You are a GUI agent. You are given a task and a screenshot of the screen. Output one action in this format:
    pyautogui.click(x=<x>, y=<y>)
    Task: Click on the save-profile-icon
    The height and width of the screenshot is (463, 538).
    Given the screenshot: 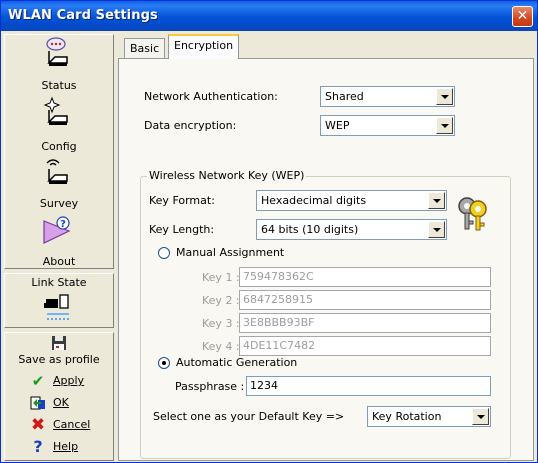 What is the action you would take?
    pyautogui.click(x=59, y=343)
    